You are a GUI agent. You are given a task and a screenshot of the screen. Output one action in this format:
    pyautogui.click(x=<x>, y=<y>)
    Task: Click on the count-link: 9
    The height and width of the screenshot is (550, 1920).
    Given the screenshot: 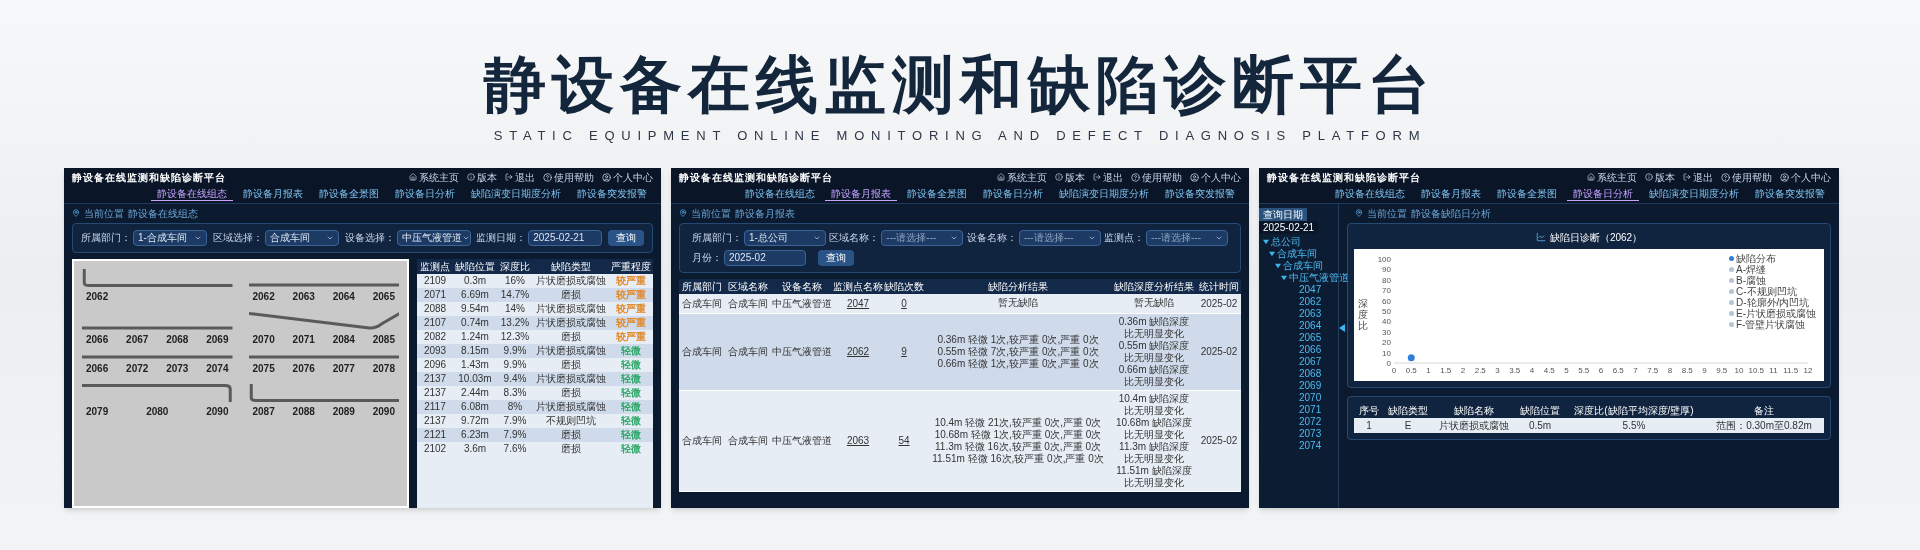 What is the action you would take?
    pyautogui.click(x=904, y=351)
    